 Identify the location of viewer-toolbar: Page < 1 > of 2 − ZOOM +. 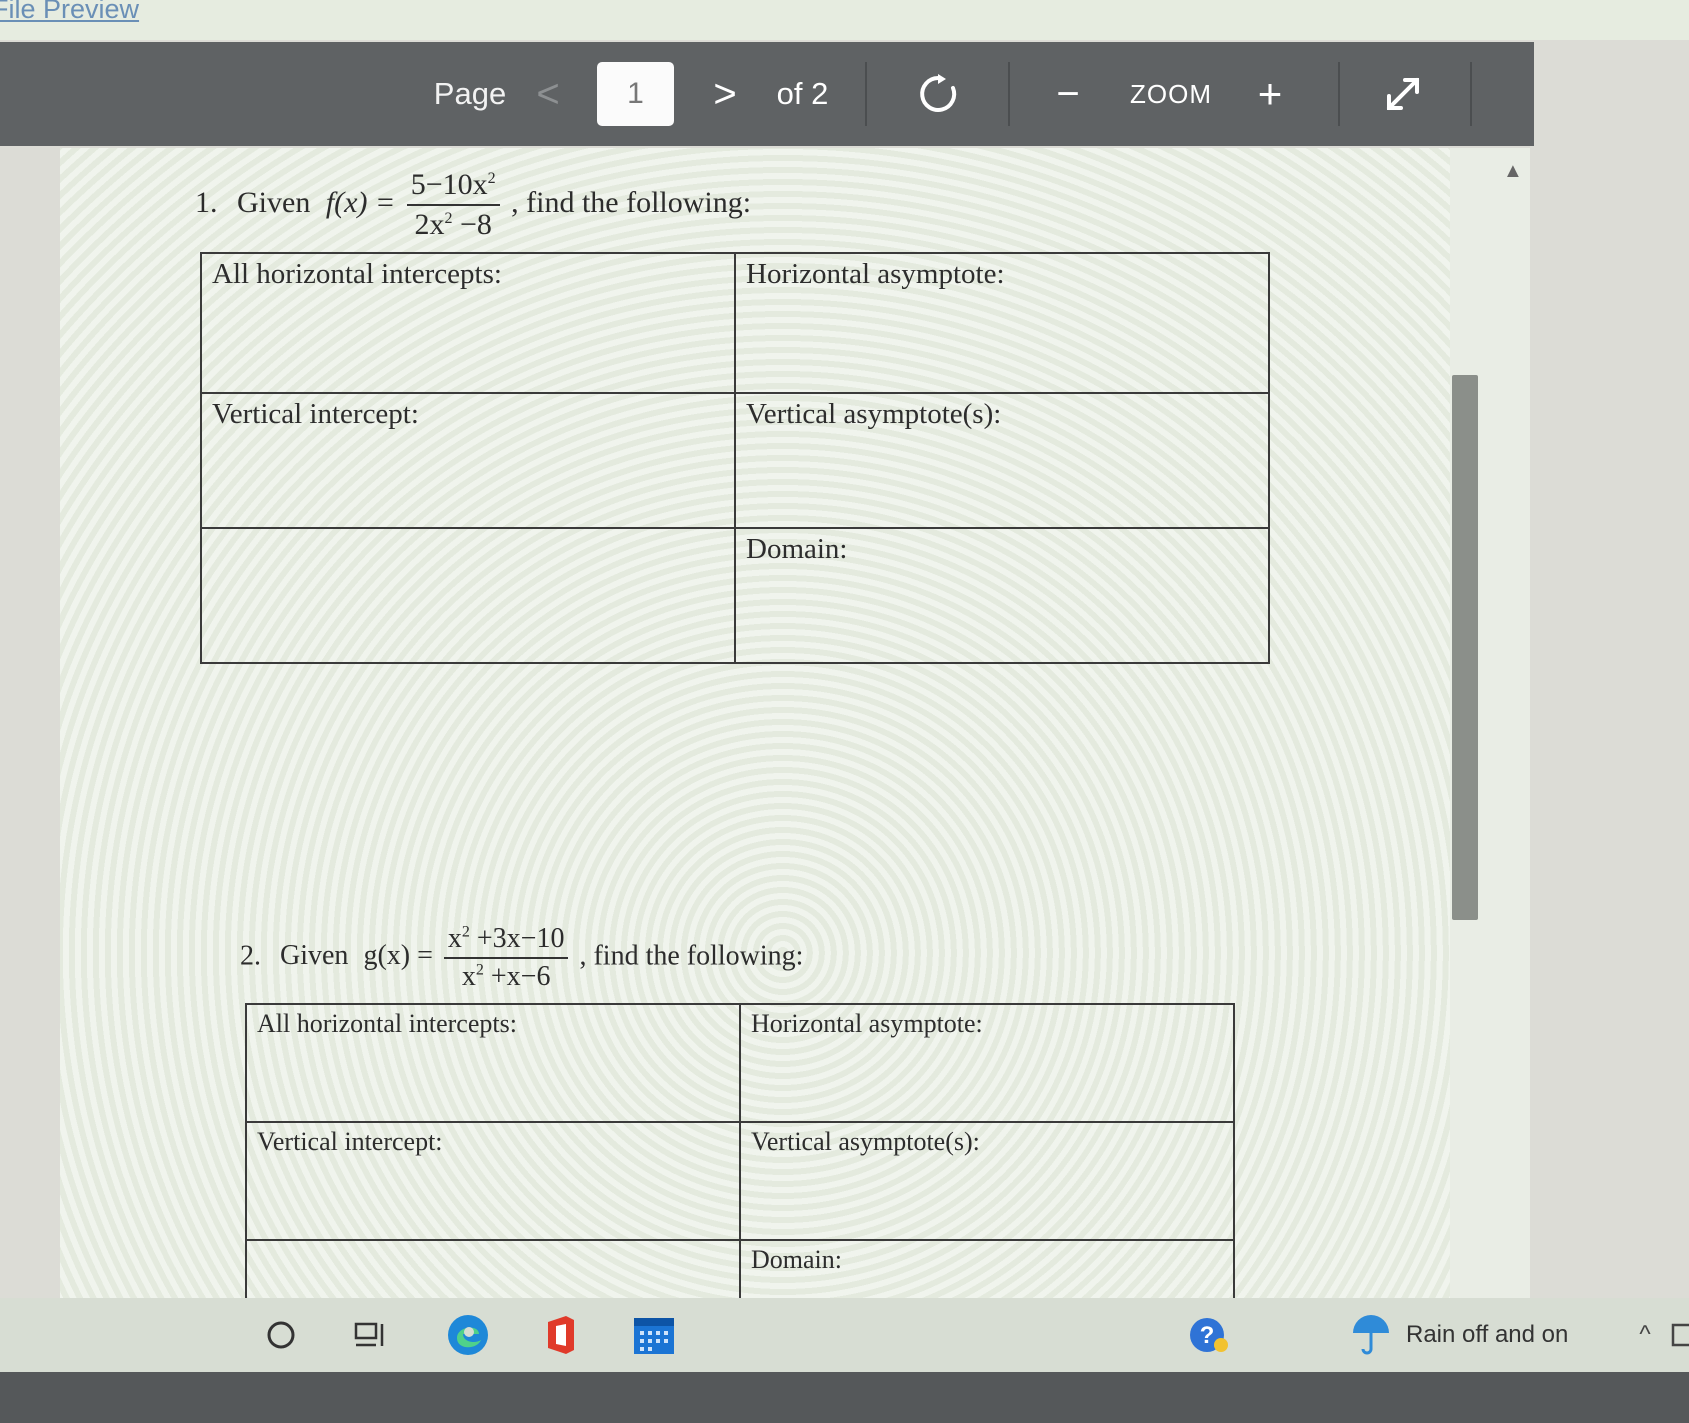
(767, 94).